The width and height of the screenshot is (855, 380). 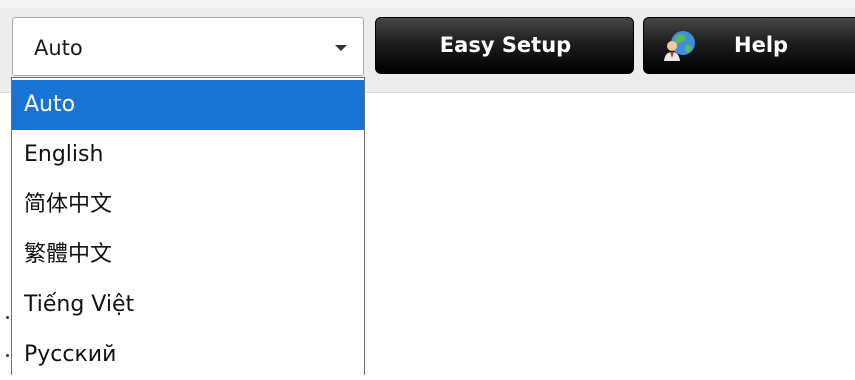 What do you see at coordinates (188, 46) in the screenshot?
I see `language-select: Auto` at bounding box center [188, 46].